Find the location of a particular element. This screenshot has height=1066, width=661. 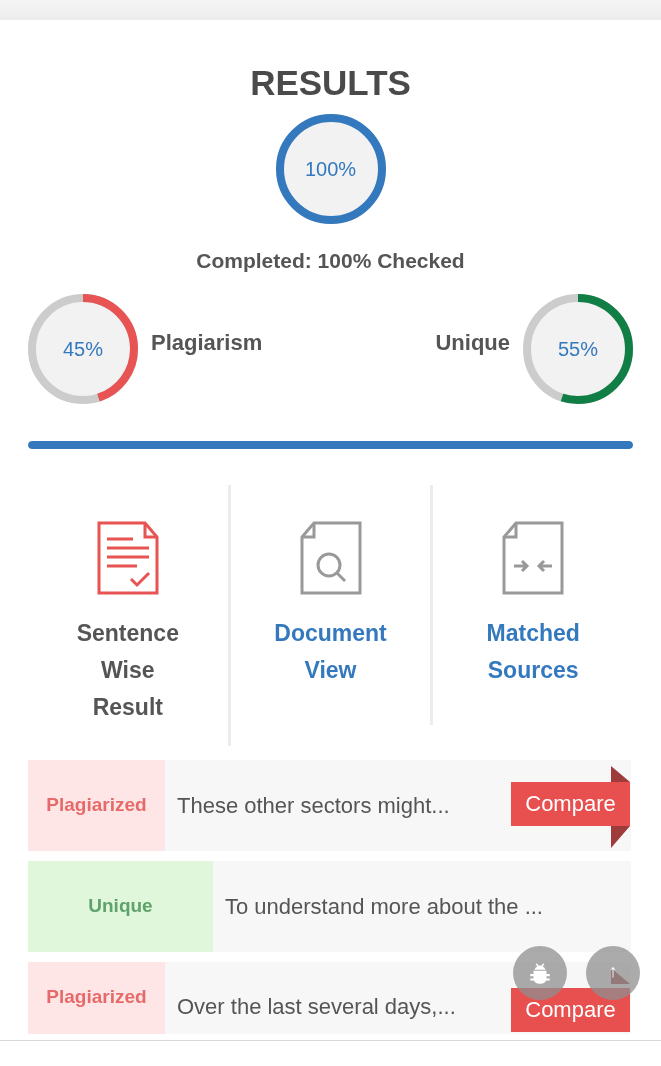

result-tab: Sentence Wise Result is located at coordinates (129, 615).